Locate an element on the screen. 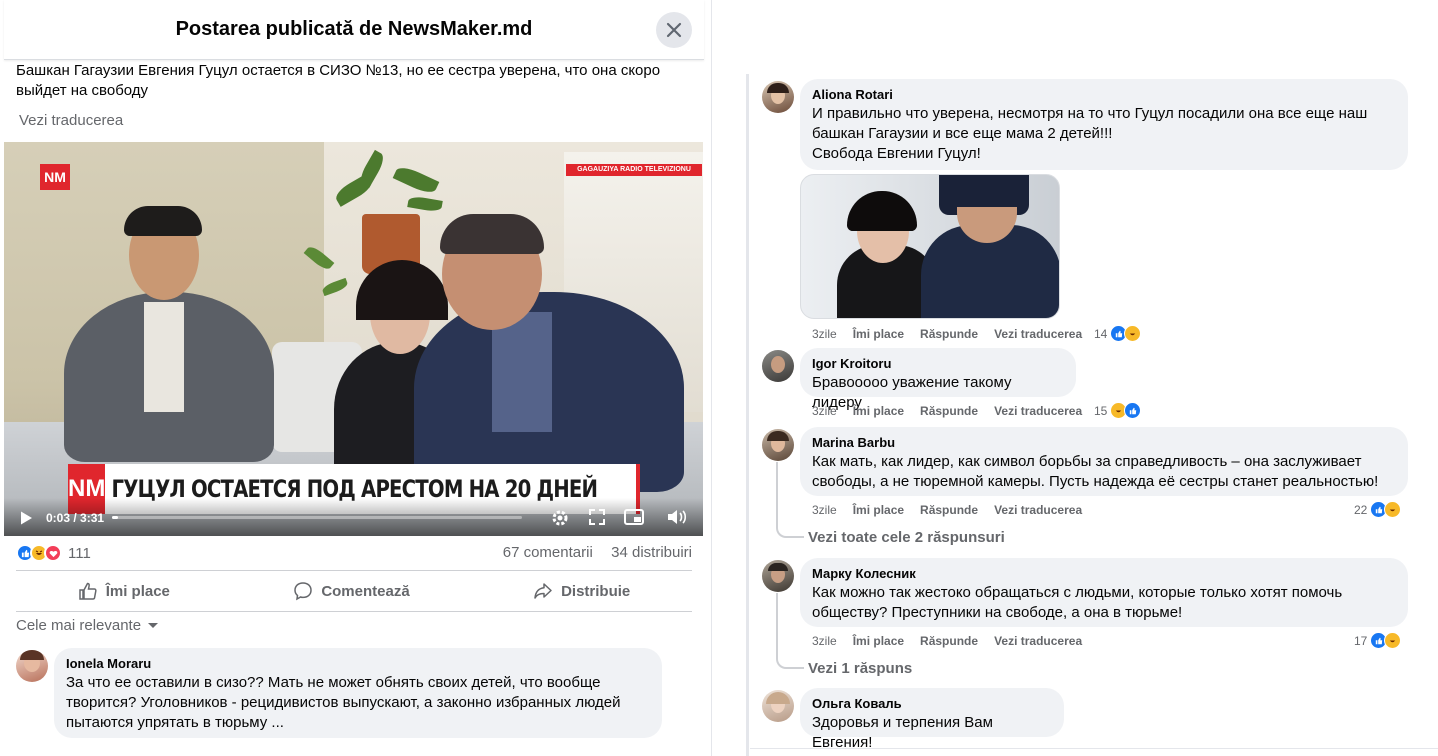 This screenshot has height=756, width=1438. caret-down-icon is located at coordinates (153, 625).